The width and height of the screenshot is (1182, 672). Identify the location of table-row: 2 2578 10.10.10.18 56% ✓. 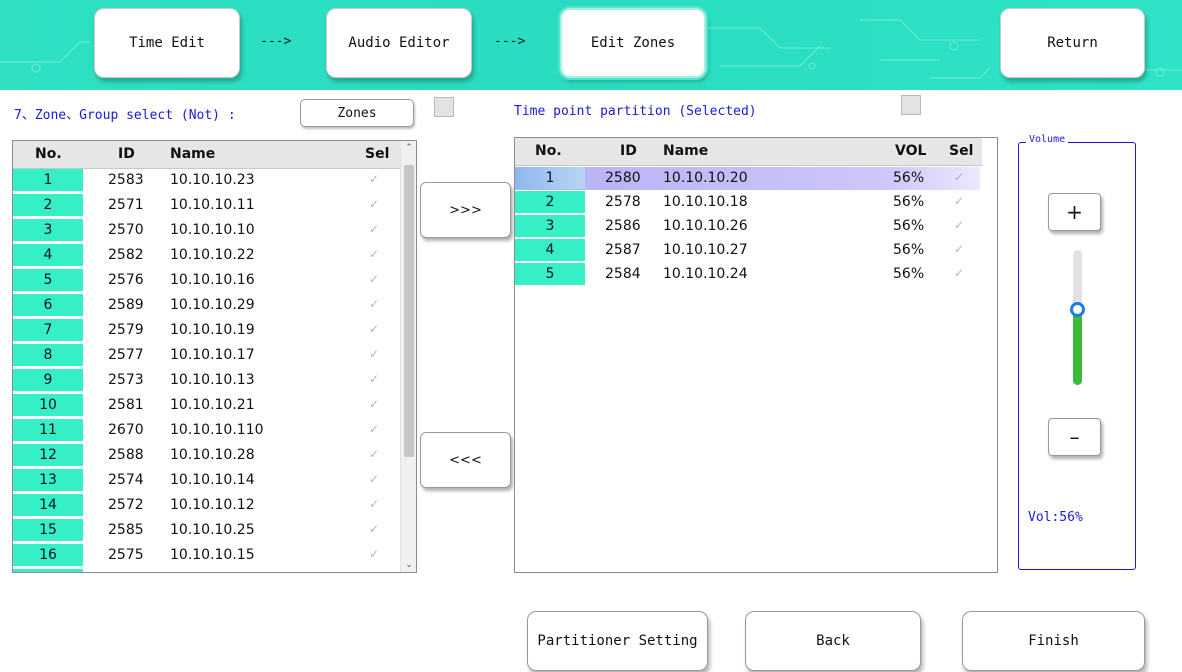
(747, 202).